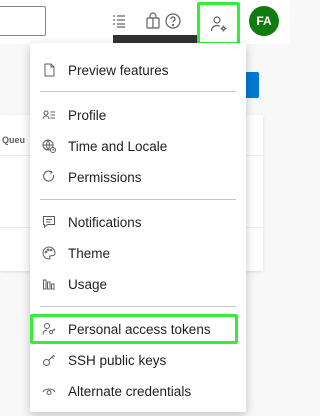 This screenshot has width=320, height=416. Describe the element at coordinates (49, 115) in the screenshot. I see `profile-card-icon` at that location.